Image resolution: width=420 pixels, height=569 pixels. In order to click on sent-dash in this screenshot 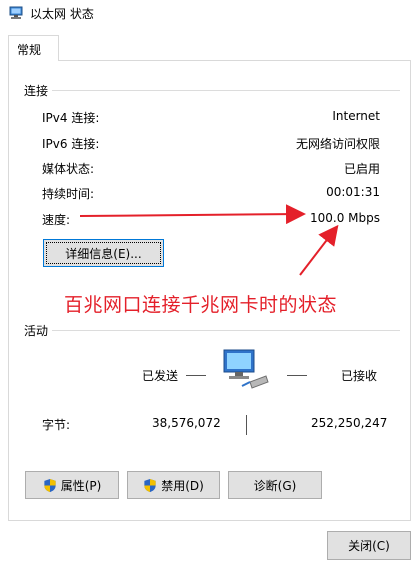, I will do `click(196, 375)`.